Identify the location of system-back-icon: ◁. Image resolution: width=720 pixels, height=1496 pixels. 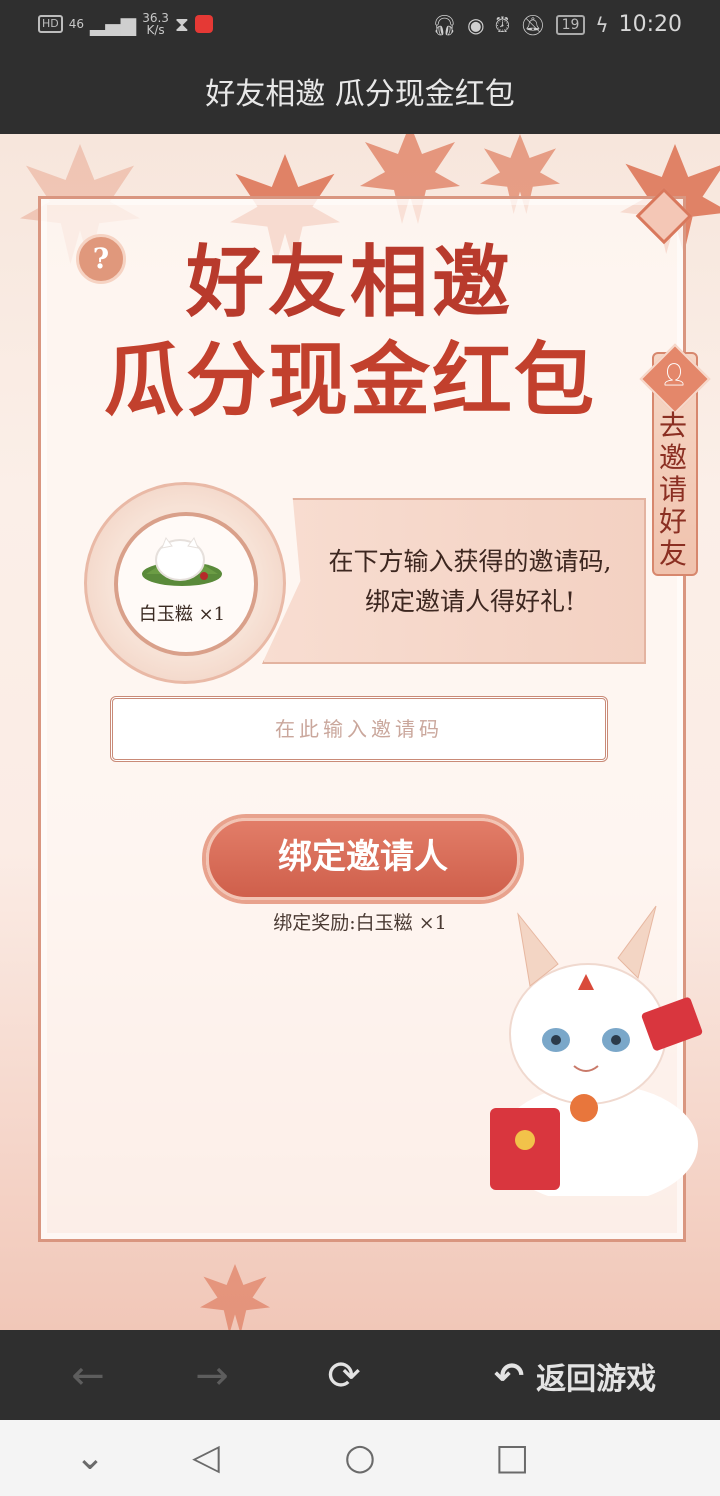
(206, 1458).